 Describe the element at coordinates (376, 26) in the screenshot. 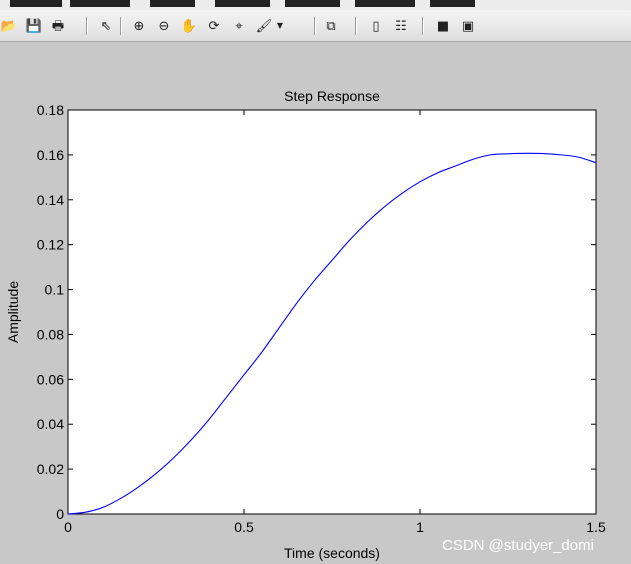

I see `colorbar-icon: ▯` at that location.